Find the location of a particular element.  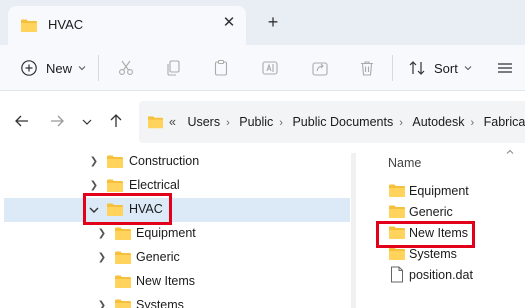

tab-strip: HVAC ✕ + is located at coordinates (262, 22).